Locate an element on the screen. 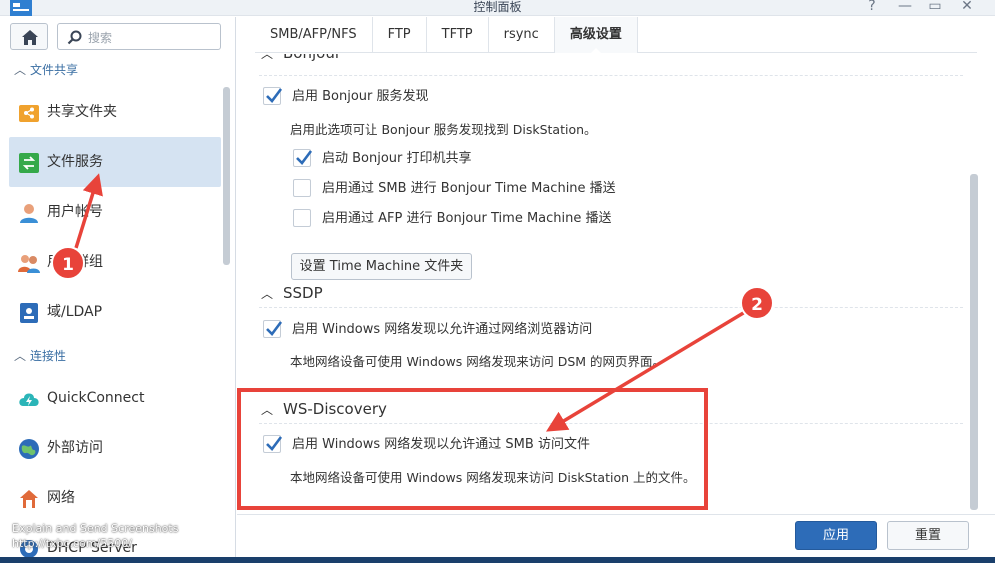 The height and width of the screenshot is (563, 995). reset-button: 重置 is located at coordinates (928, 535).